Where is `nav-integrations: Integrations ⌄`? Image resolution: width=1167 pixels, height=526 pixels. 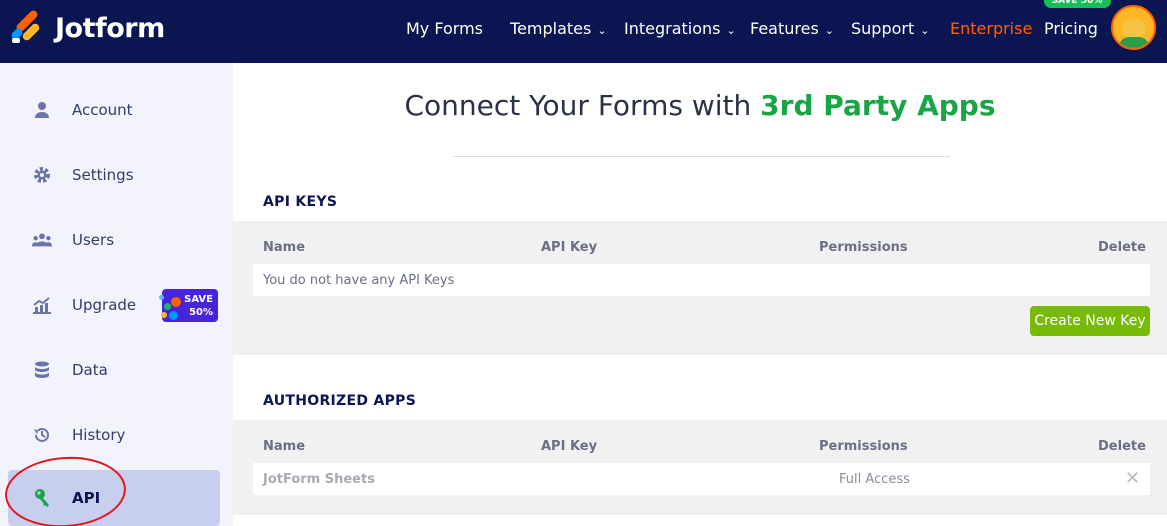 nav-integrations: Integrations ⌄ is located at coordinates (680, 28).